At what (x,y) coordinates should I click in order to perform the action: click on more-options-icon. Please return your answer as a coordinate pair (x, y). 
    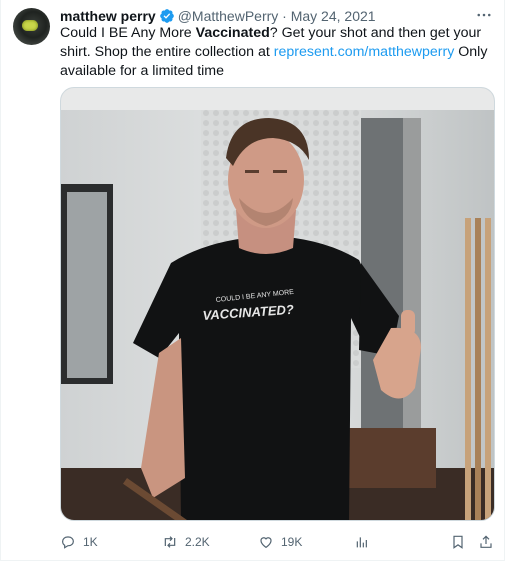
    Looking at the image, I should click on (484, 15).